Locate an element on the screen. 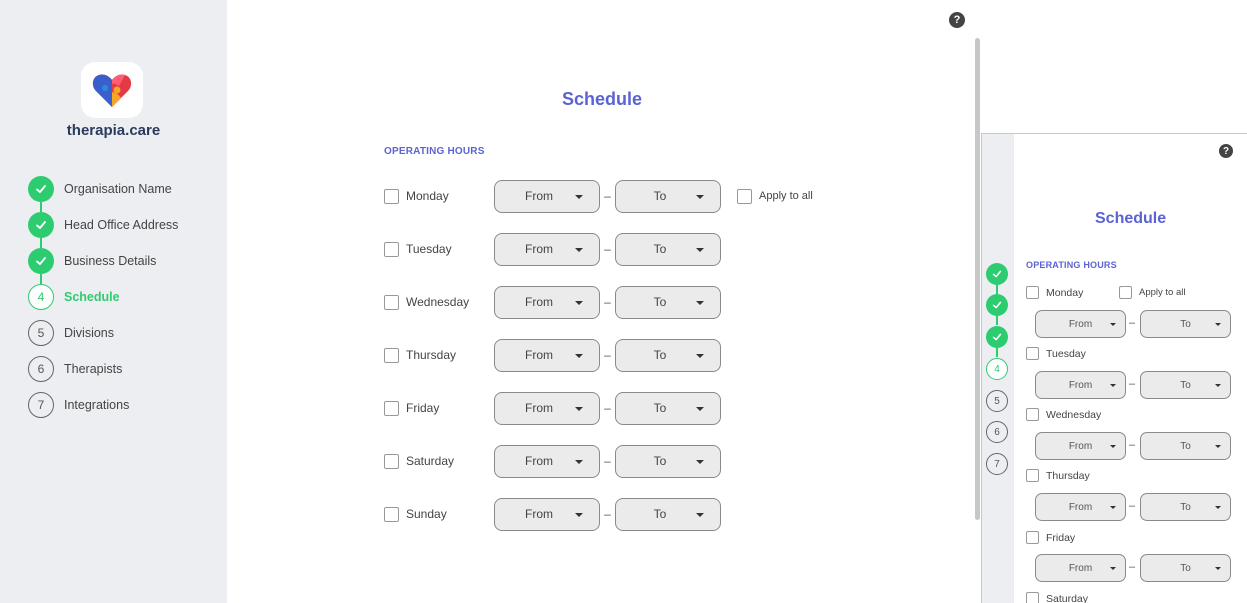  step-business-details: Business Details is located at coordinates (103, 263).